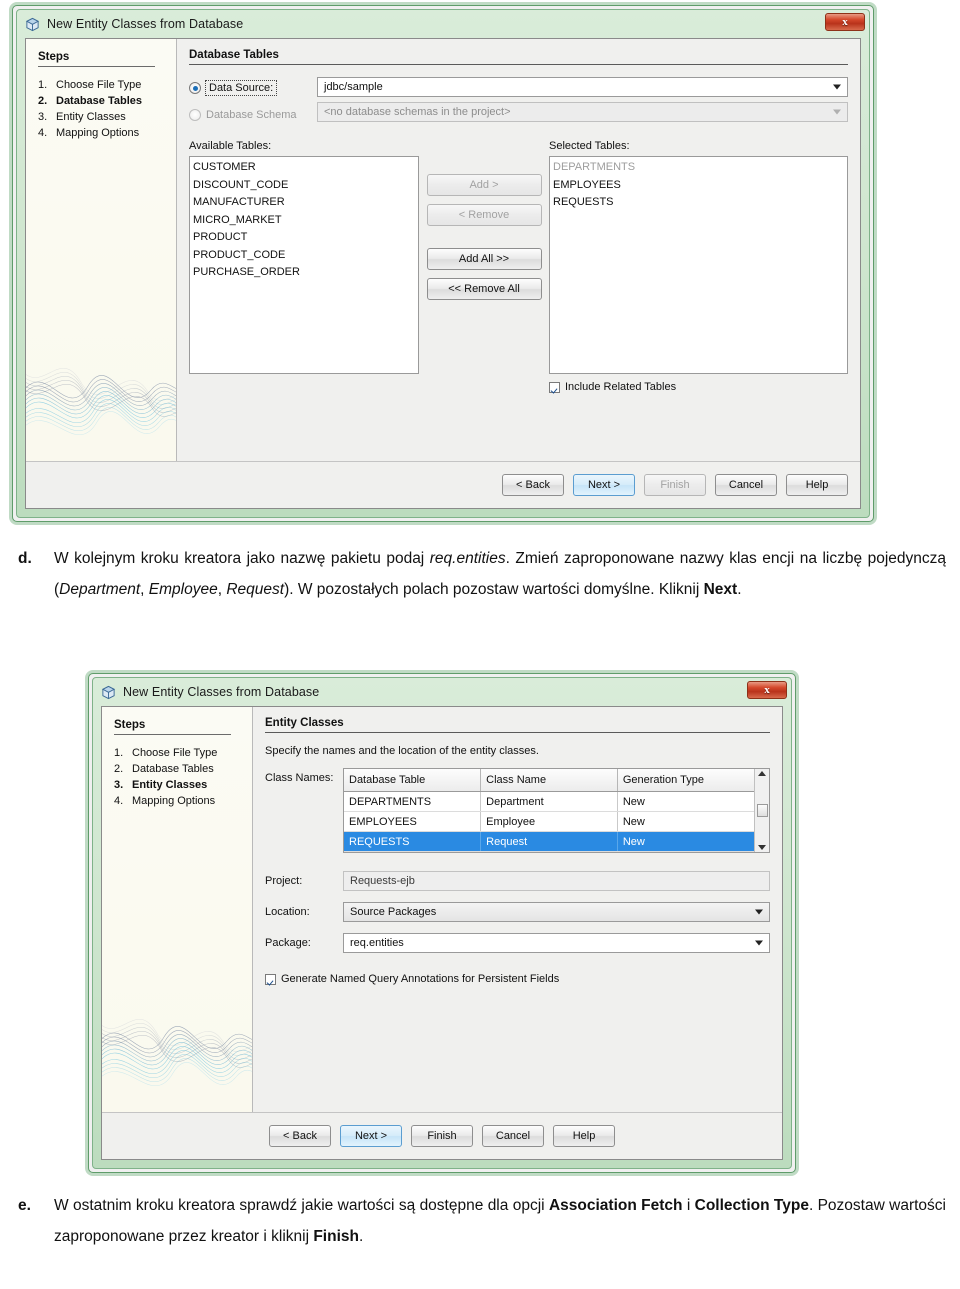 This screenshot has width=960, height=1289. I want to click on steps-heading: Steps, so click(172, 727).